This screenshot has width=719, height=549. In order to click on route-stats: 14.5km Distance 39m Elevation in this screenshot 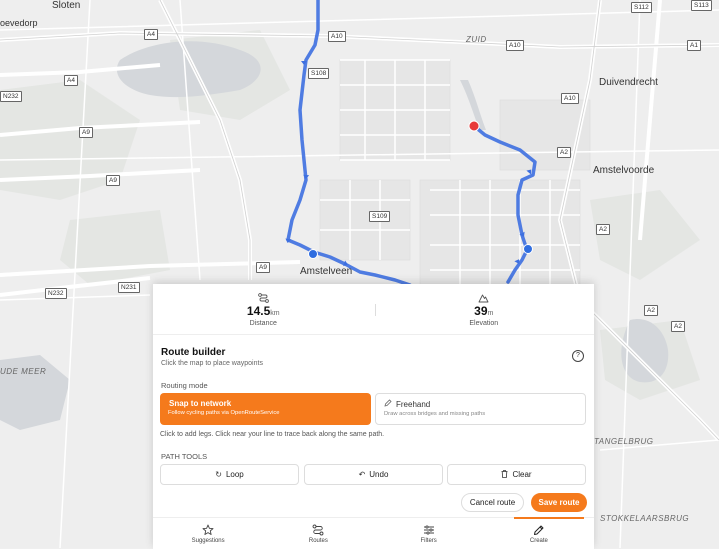, I will do `click(373, 310)`.